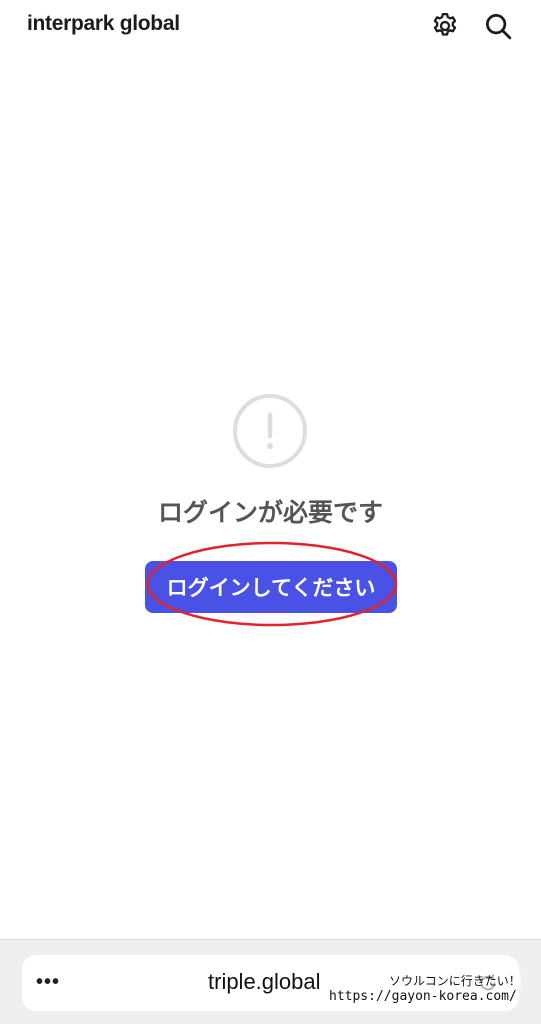 The image size is (541, 1024). I want to click on search-icon, so click(499, 27).